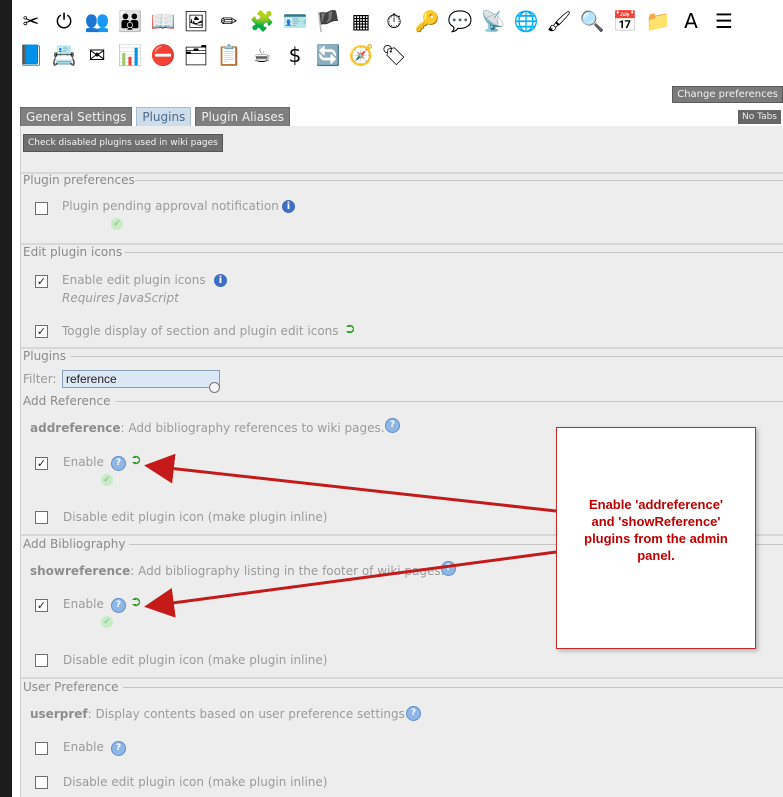 The image size is (783, 797). What do you see at coordinates (295, 21) in the screenshot?
I see `comment-icon: 🪪` at bounding box center [295, 21].